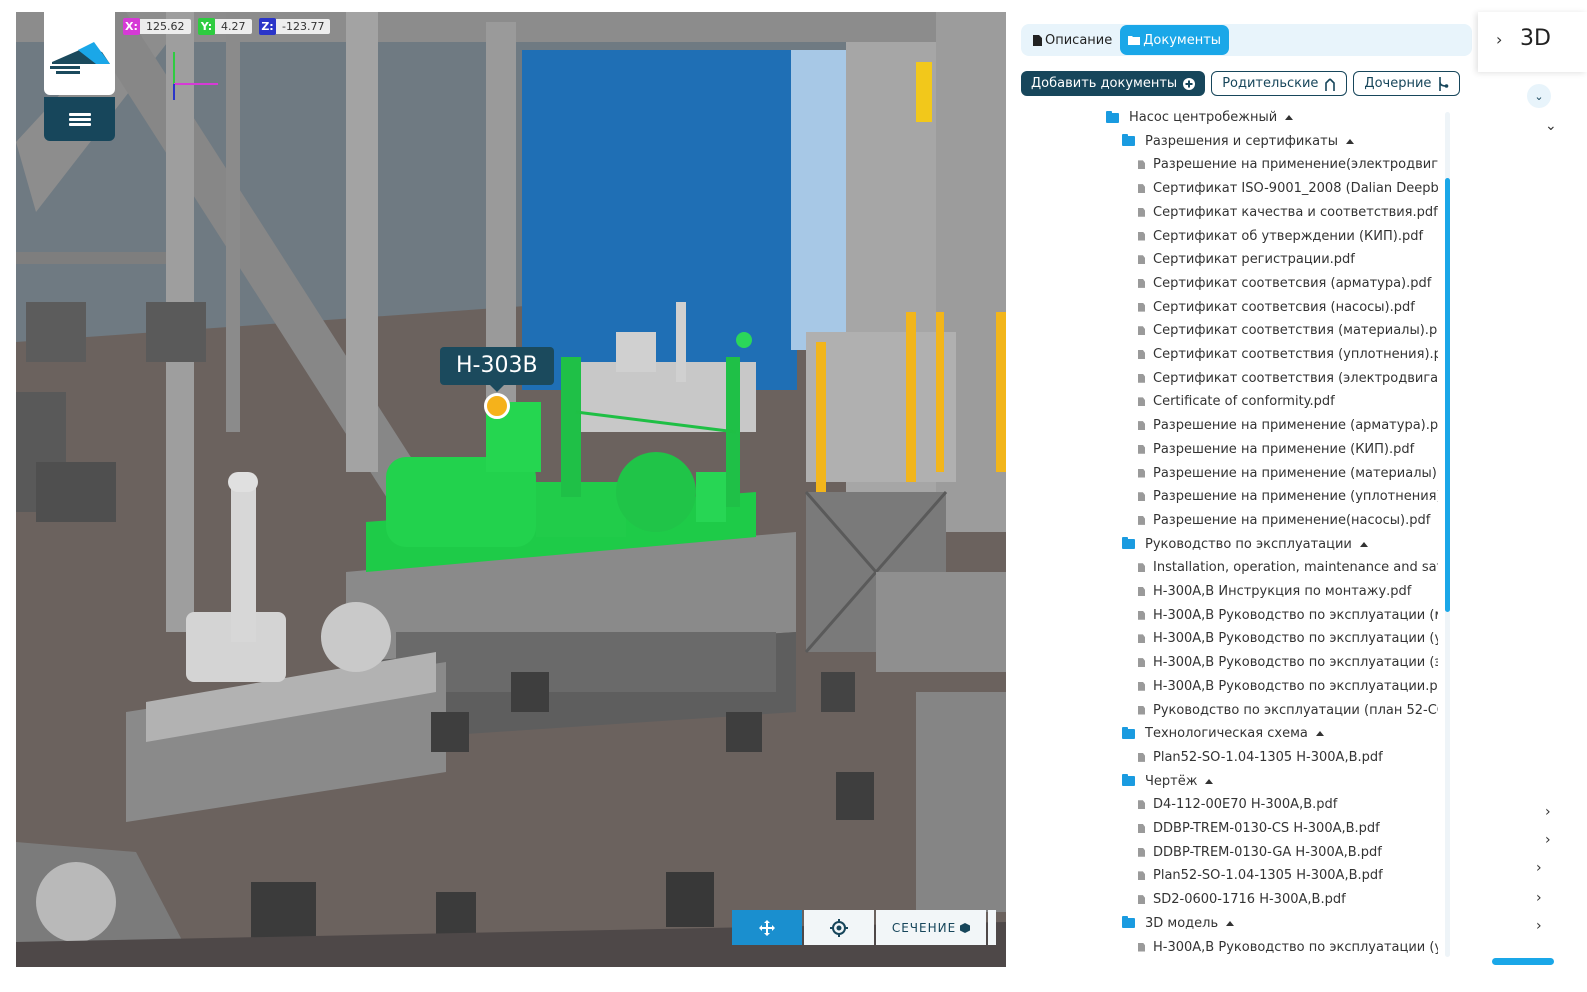  I want to click on tree-folder: Разрешения и сертификаты, so click(1238, 141).